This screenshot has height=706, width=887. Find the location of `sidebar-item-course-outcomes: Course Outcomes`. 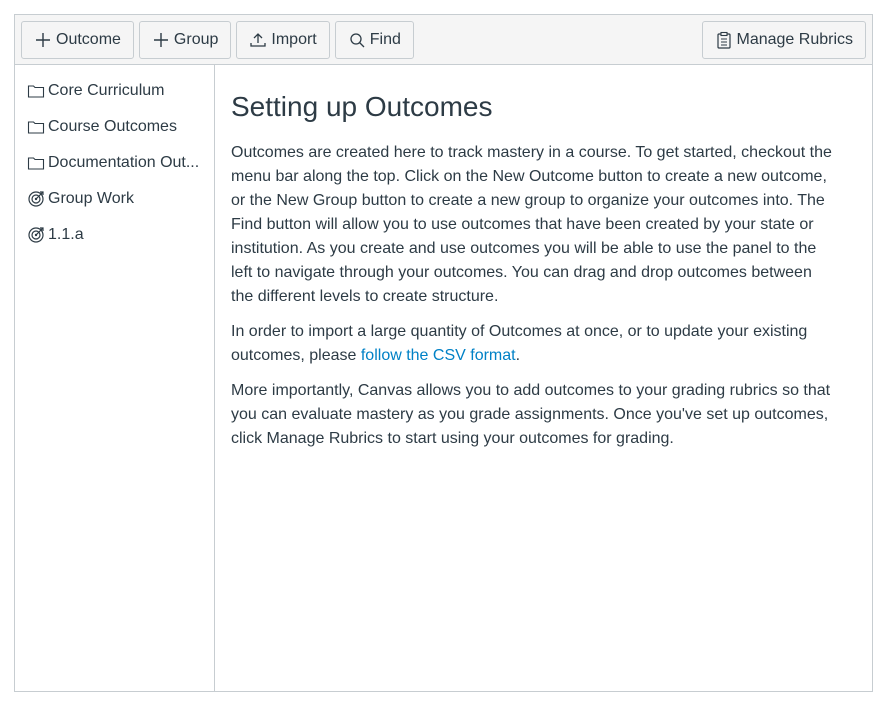

sidebar-item-course-outcomes: Course Outcomes is located at coordinates (114, 127).